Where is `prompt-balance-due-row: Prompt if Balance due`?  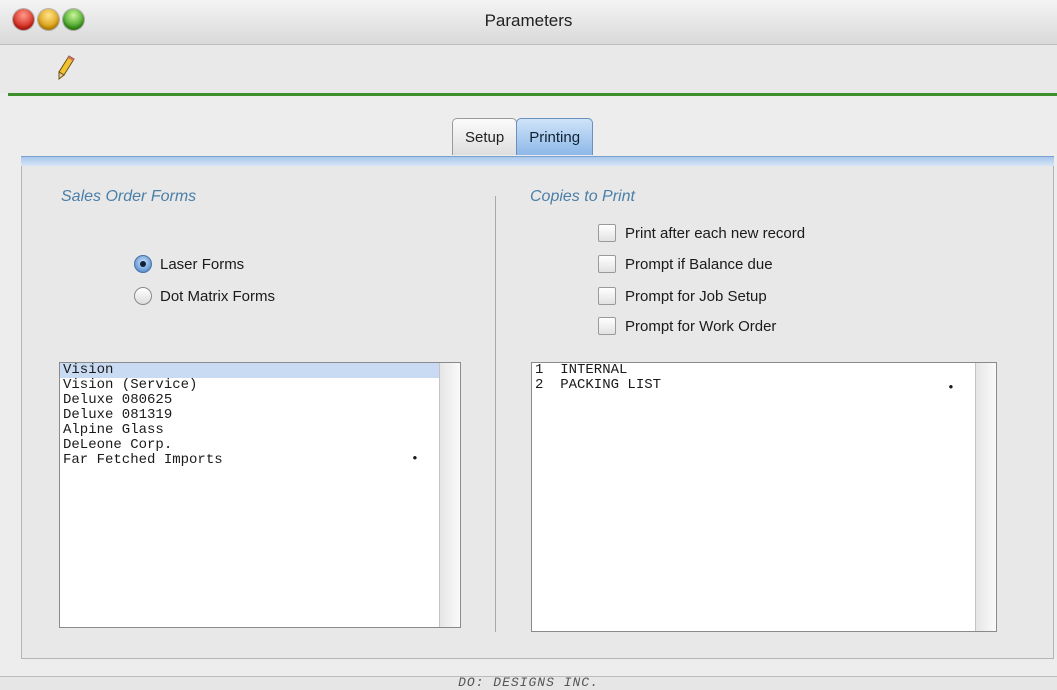
prompt-balance-due-row: Prompt if Balance due is located at coordinates (685, 264).